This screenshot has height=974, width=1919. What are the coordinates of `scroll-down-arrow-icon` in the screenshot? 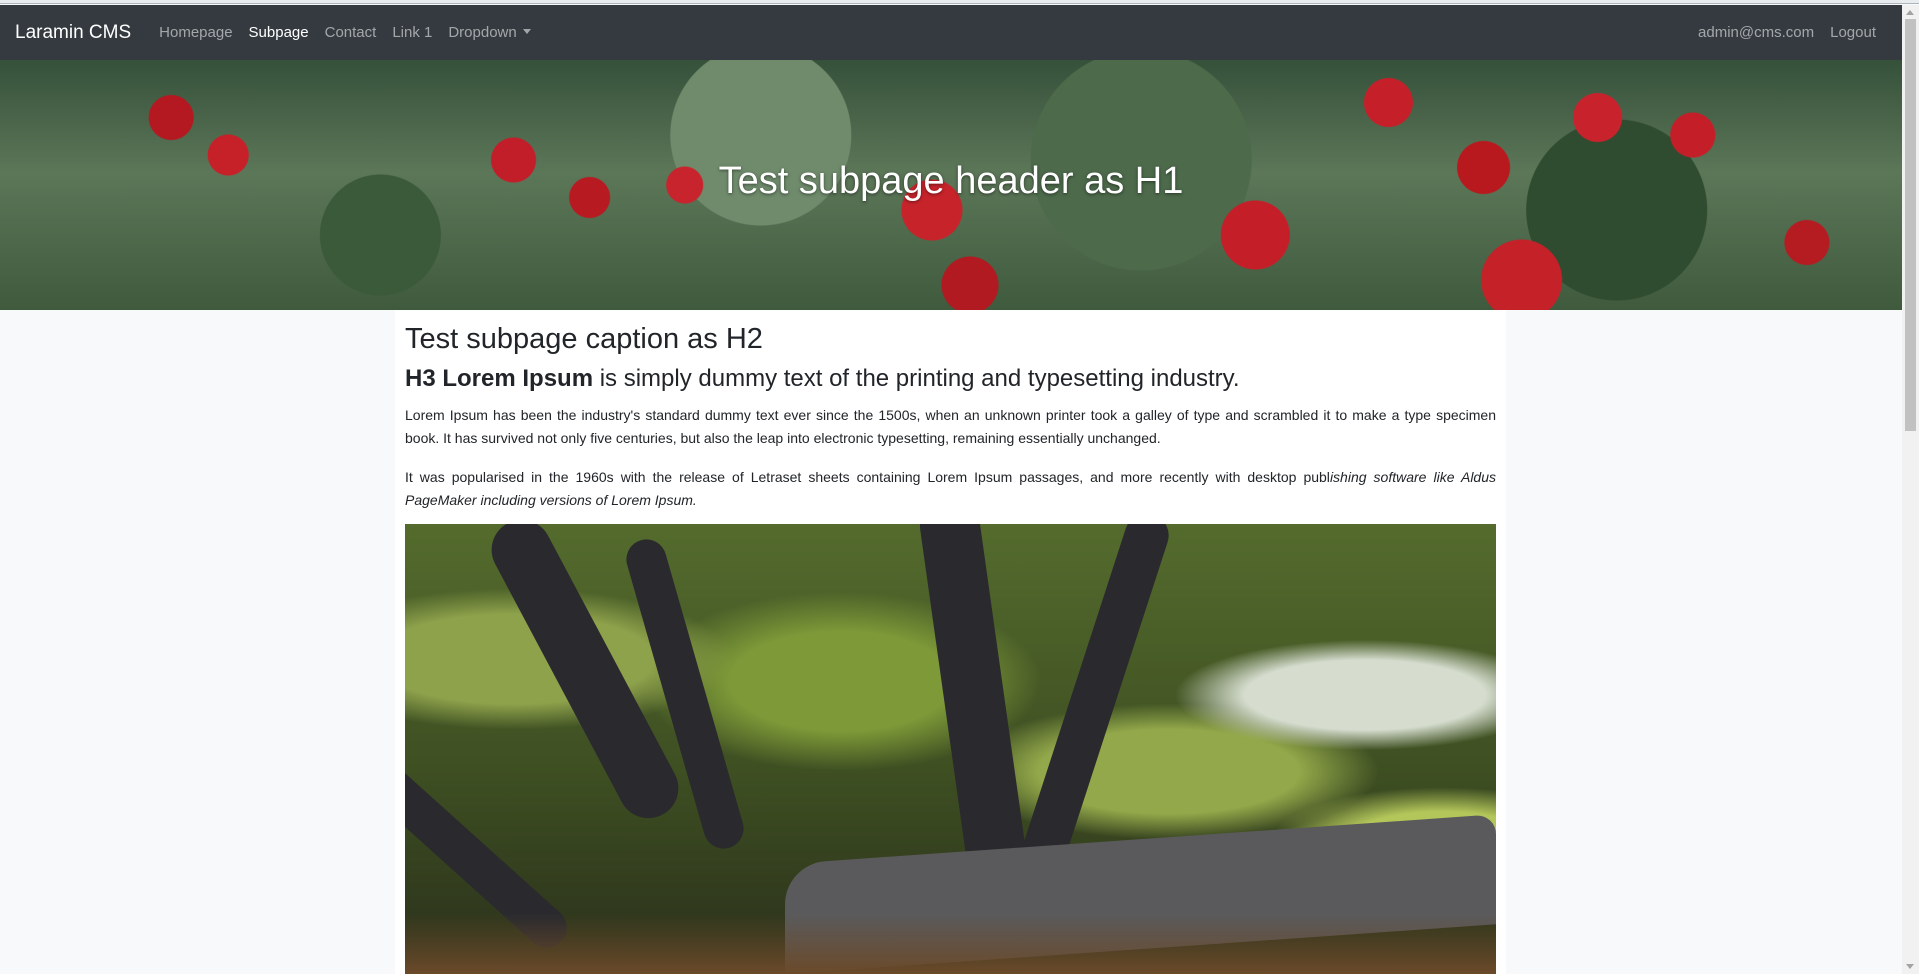 It's located at (1910, 966).